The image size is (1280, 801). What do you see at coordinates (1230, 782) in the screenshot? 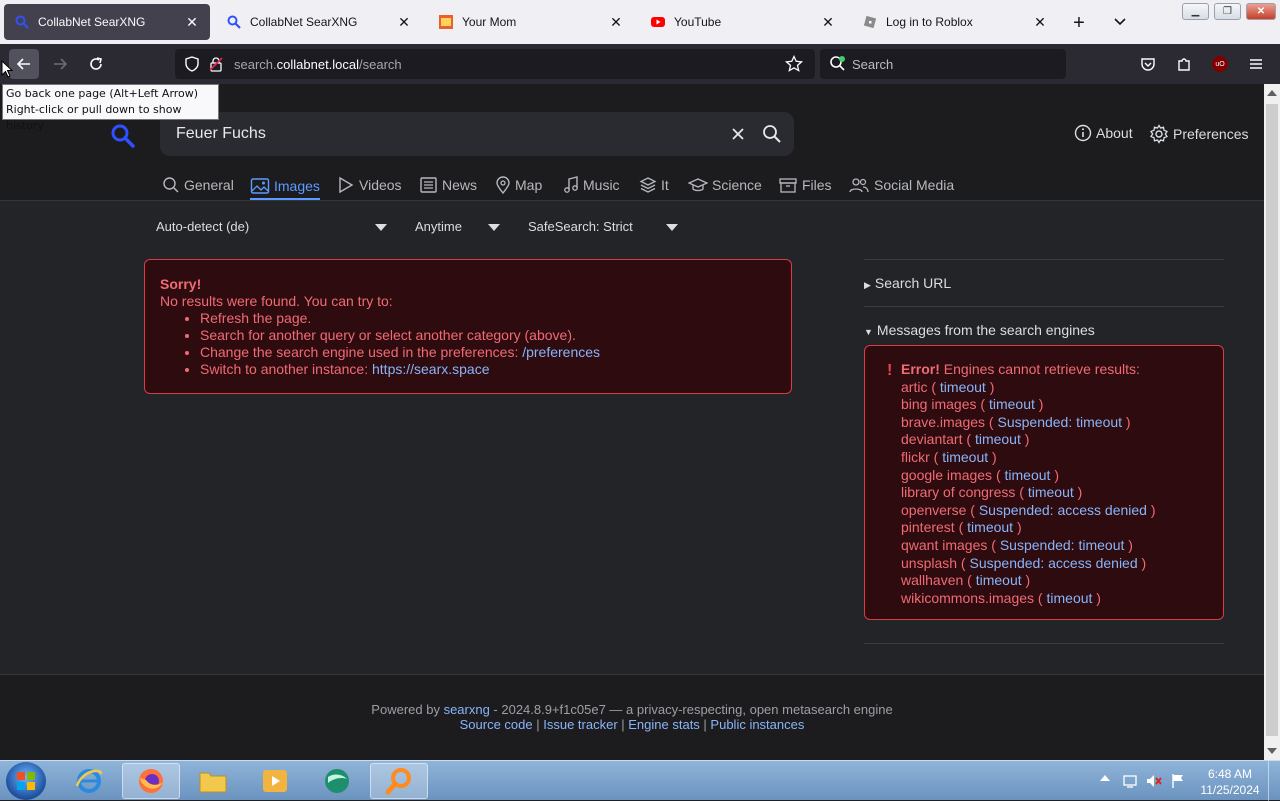
I see `system-clock: 6:48 AM 11/25/2024` at bounding box center [1230, 782].